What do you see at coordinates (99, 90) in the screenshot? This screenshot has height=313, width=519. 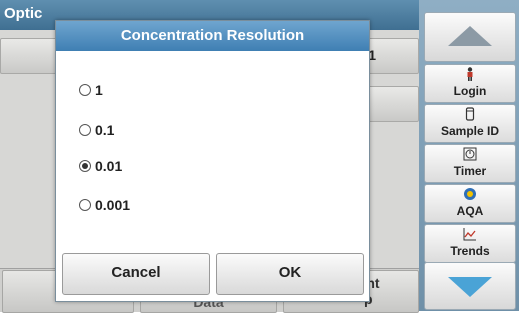 I see `option-label: 1` at bounding box center [99, 90].